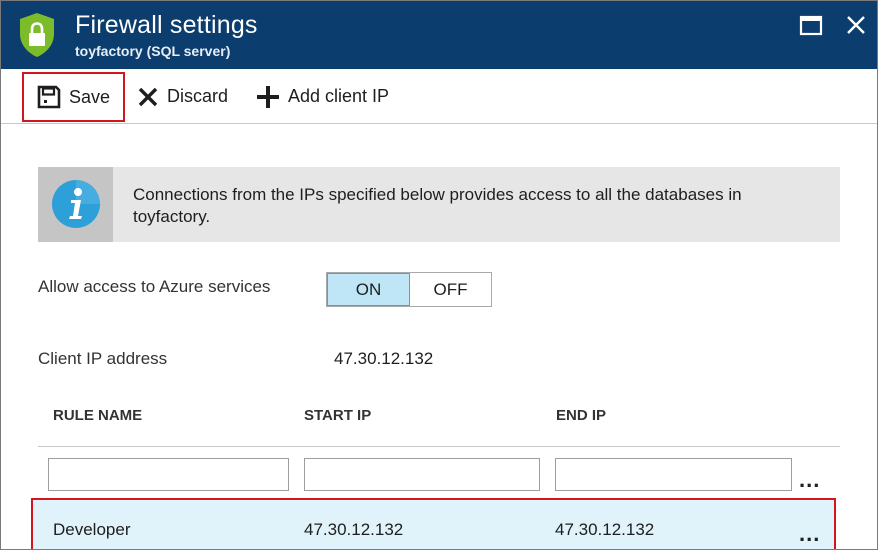 The height and width of the screenshot is (550, 878). What do you see at coordinates (338, 415) in the screenshot?
I see `column-header-start-ip: START IP` at bounding box center [338, 415].